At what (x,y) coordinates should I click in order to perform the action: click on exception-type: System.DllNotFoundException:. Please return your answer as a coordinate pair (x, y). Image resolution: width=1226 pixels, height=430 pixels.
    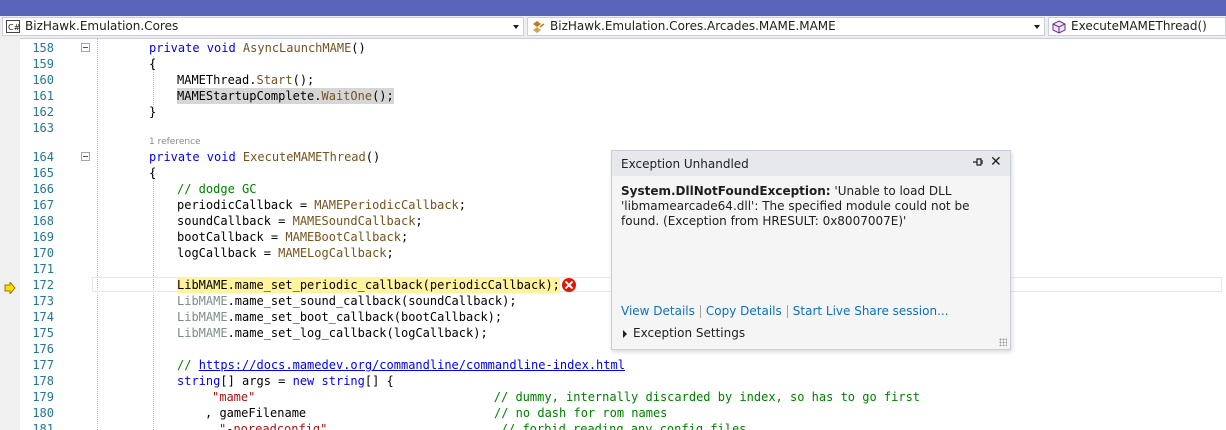
    Looking at the image, I should click on (726, 191).